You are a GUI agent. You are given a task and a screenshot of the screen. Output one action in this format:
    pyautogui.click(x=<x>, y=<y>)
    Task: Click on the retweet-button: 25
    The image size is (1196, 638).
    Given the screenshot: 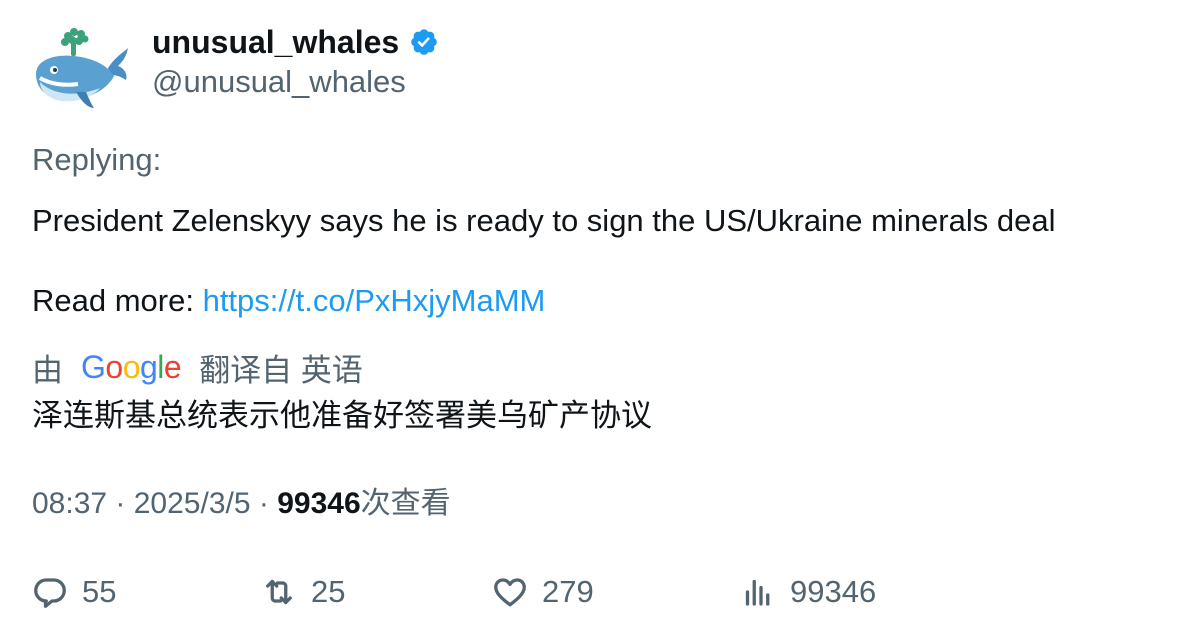 What is the action you would take?
    pyautogui.click(x=303, y=592)
    